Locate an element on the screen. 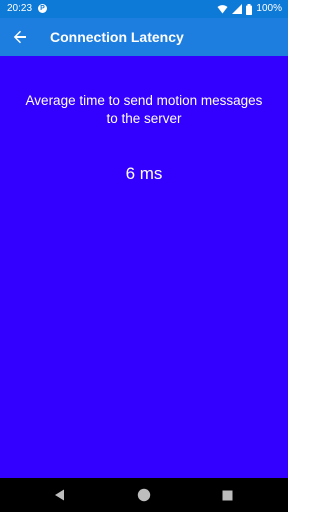 This screenshot has width=320, height=512. battery-percentage: 100% is located at coordinates (269, 8).